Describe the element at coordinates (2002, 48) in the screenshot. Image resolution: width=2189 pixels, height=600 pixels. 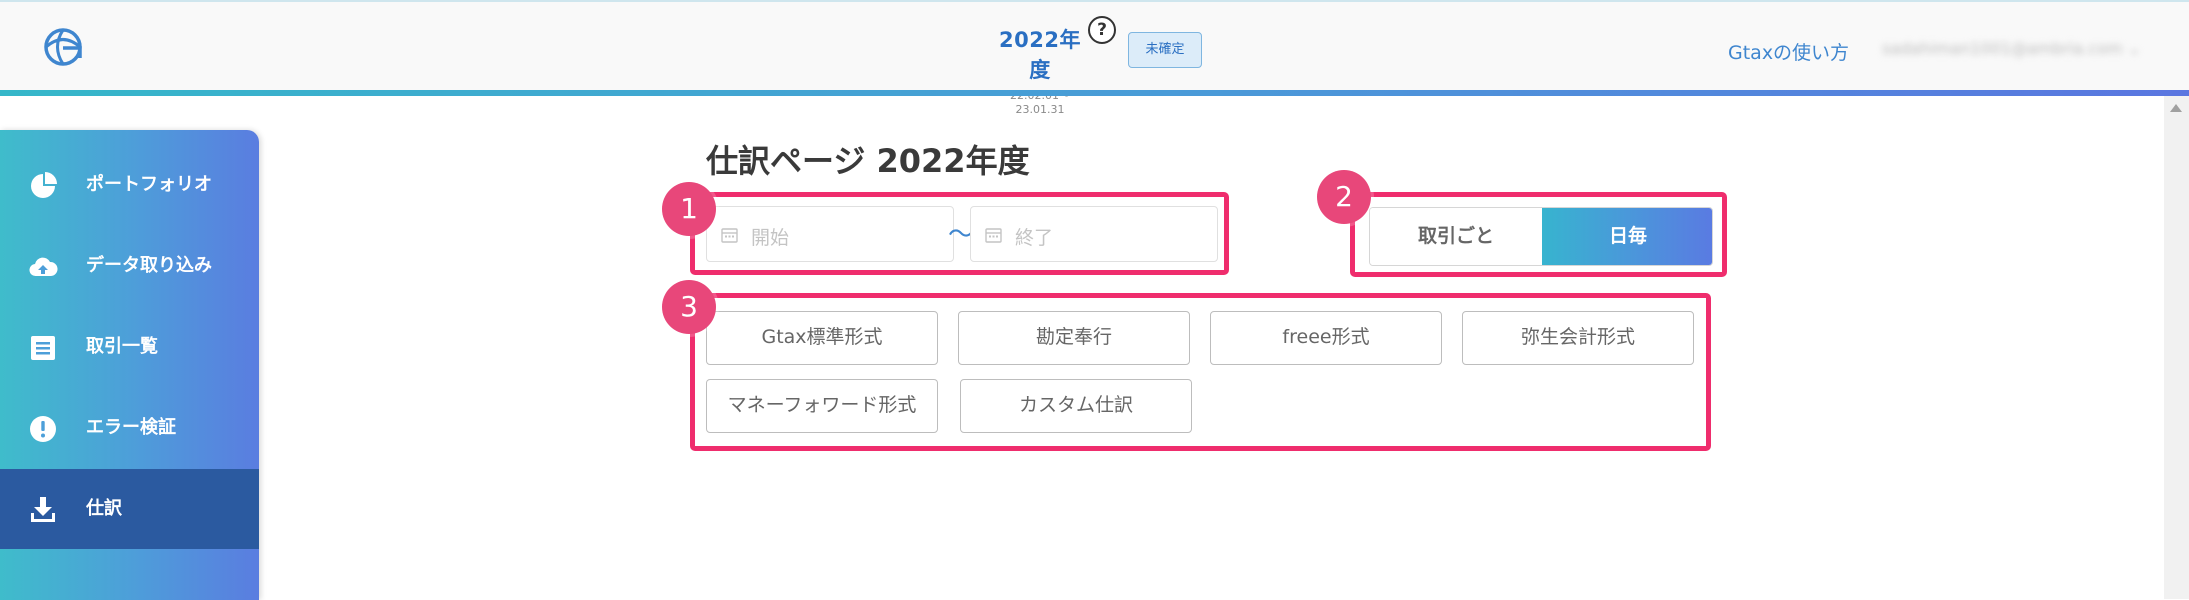
I see `account-email: sadahiman1001@ambria.com` at that location.